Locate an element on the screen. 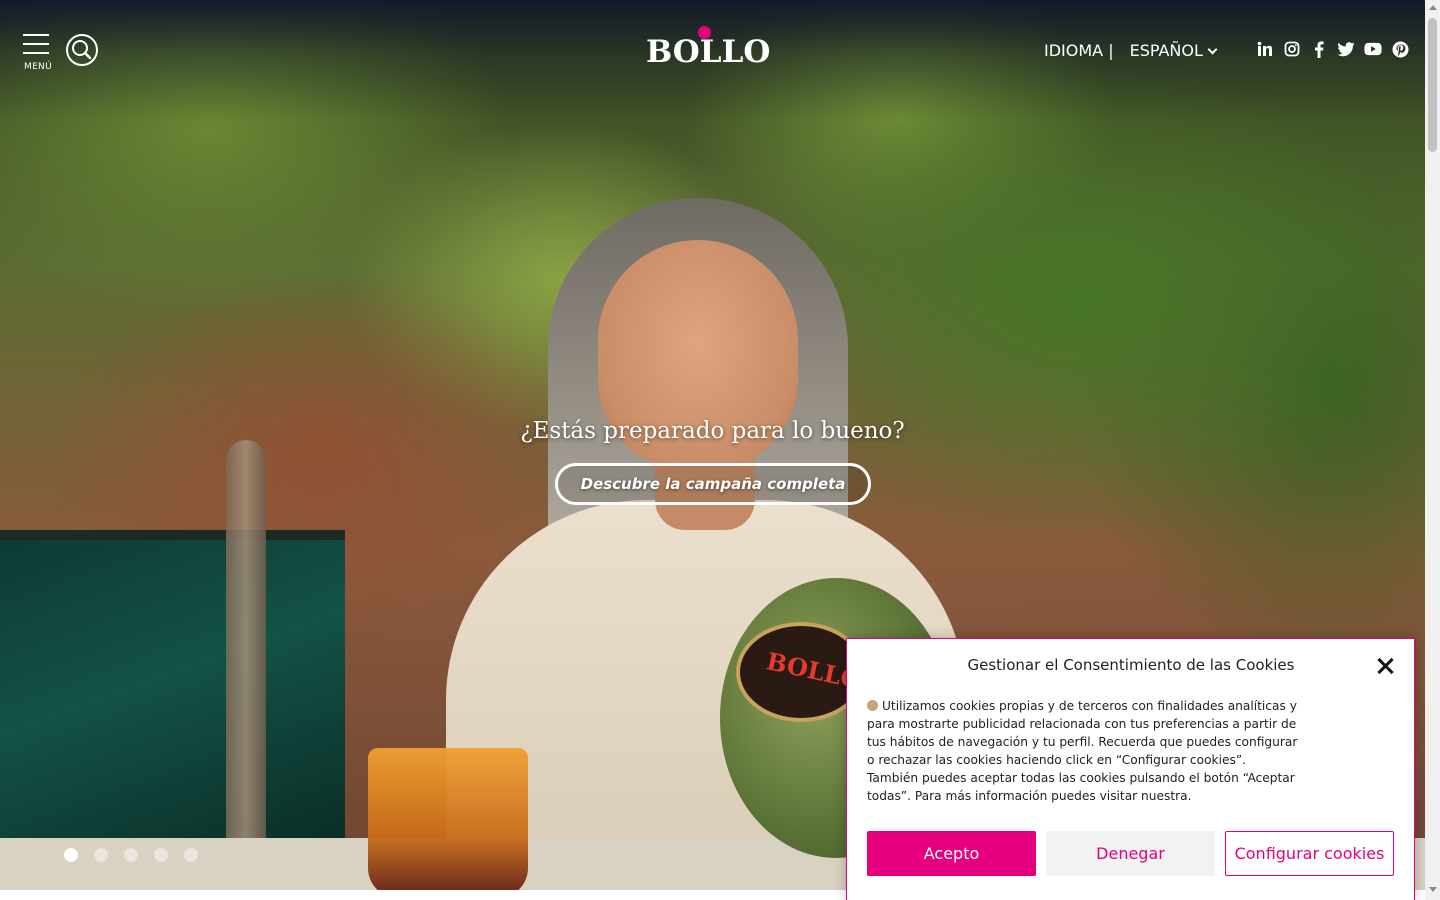 The image size is (1440, 900). language-dropdown: ESPAÑOL is located at coordinates (1173, 50).